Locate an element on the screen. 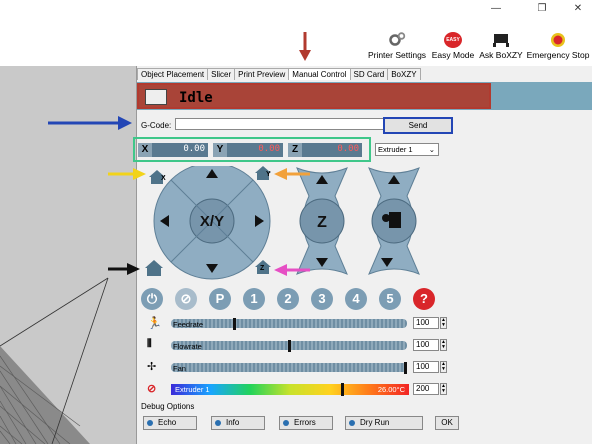 The height and width of the screenshot is (444, 592). z-home-pointer-arrow is located at coordinates (292, 270).